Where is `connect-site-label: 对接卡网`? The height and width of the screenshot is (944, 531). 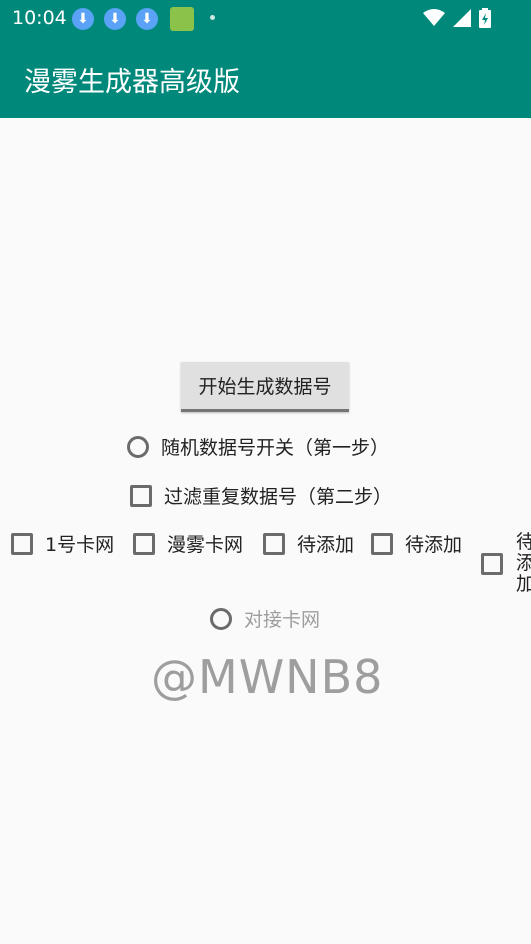
connect-site-label: 对接卡网 is located at coordinates (282, 620).